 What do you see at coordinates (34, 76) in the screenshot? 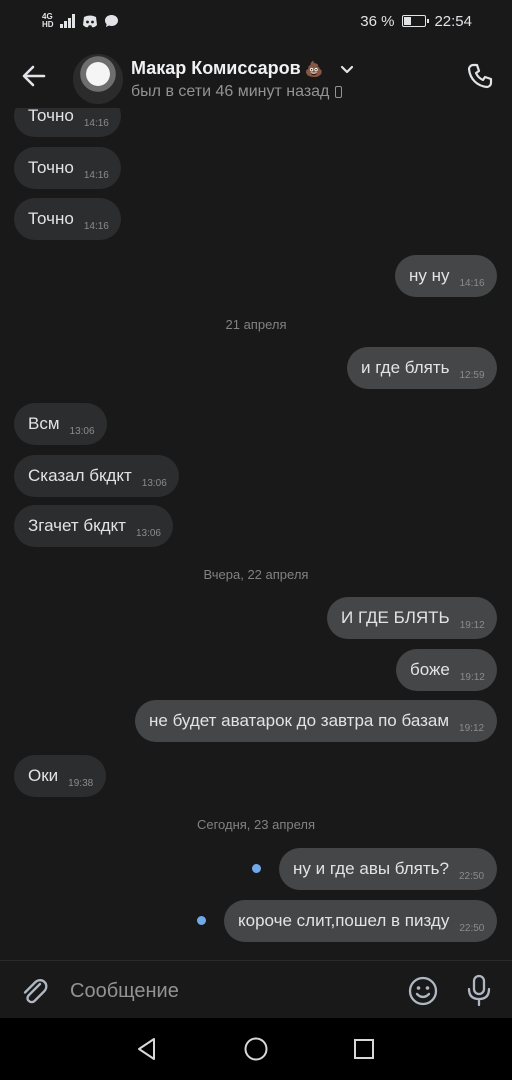
I see `arrow-left-icon` at bounding box center [34, 76].